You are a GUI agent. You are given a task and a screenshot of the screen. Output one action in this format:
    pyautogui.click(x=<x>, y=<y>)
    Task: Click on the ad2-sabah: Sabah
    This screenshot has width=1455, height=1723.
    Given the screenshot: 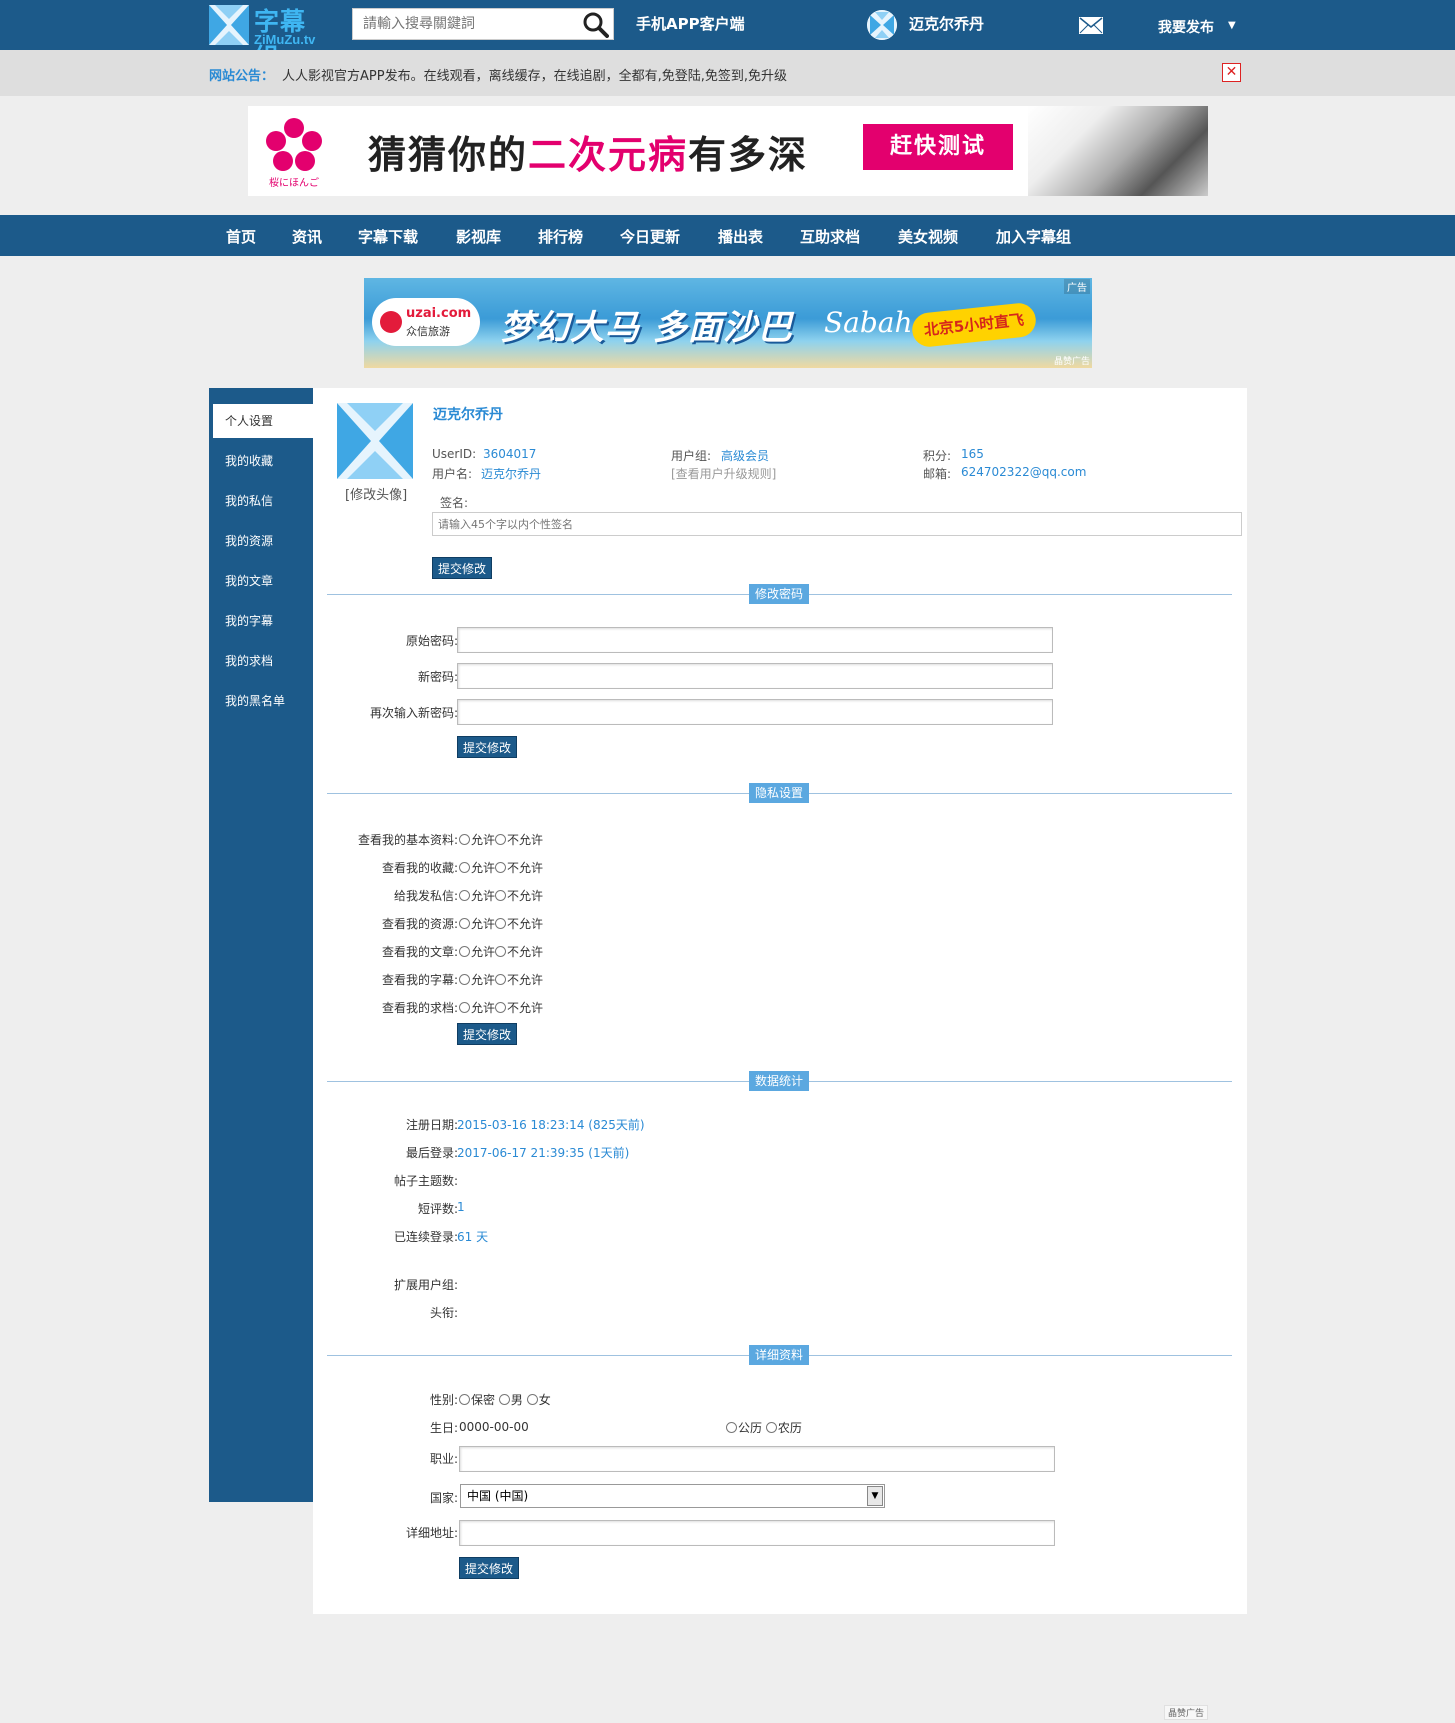 What is the action you would take?
    pyautogui.click(x=868, y=322)
    